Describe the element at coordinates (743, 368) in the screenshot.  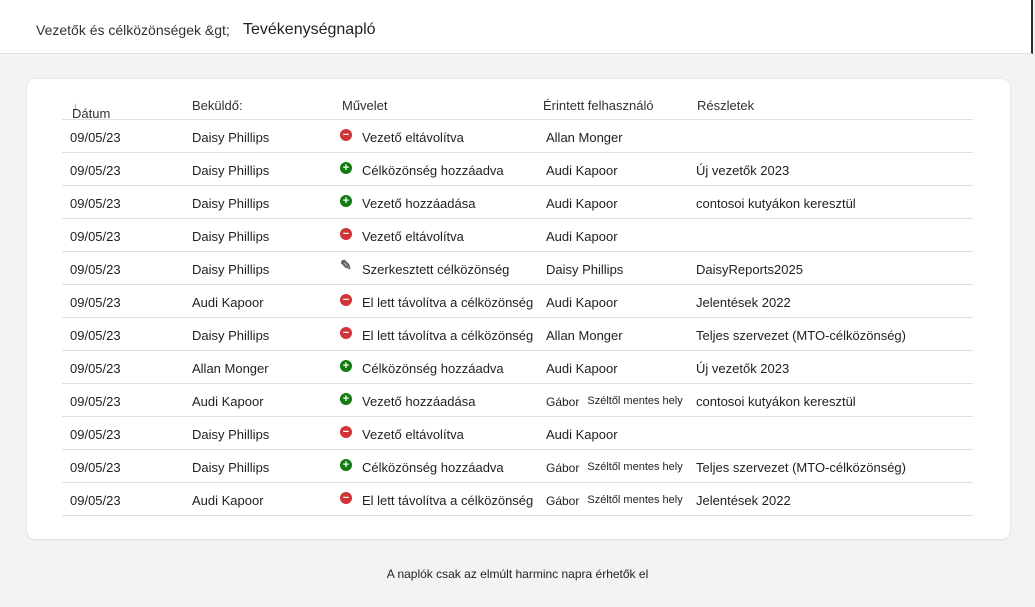
I see `cell-details: Új vezetők 2023` at that location.